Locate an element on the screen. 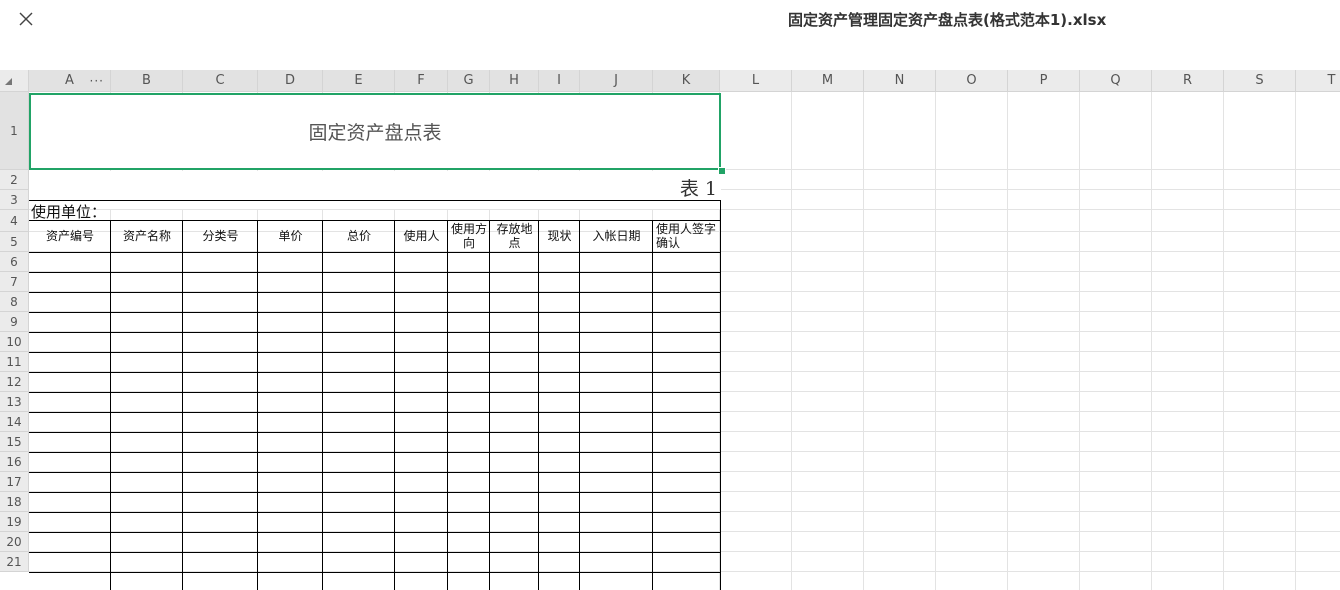  close-icon is located at coordinates (26, 20).